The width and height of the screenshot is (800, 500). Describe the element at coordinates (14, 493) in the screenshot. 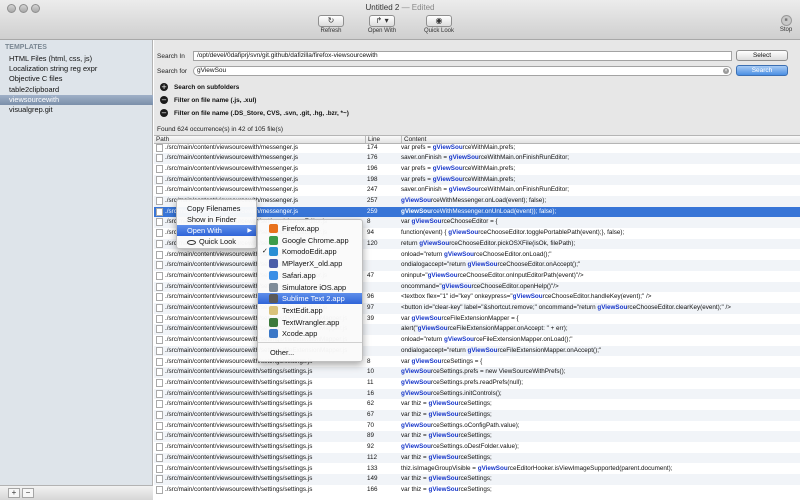

I see `add-template-button: +` at that location.